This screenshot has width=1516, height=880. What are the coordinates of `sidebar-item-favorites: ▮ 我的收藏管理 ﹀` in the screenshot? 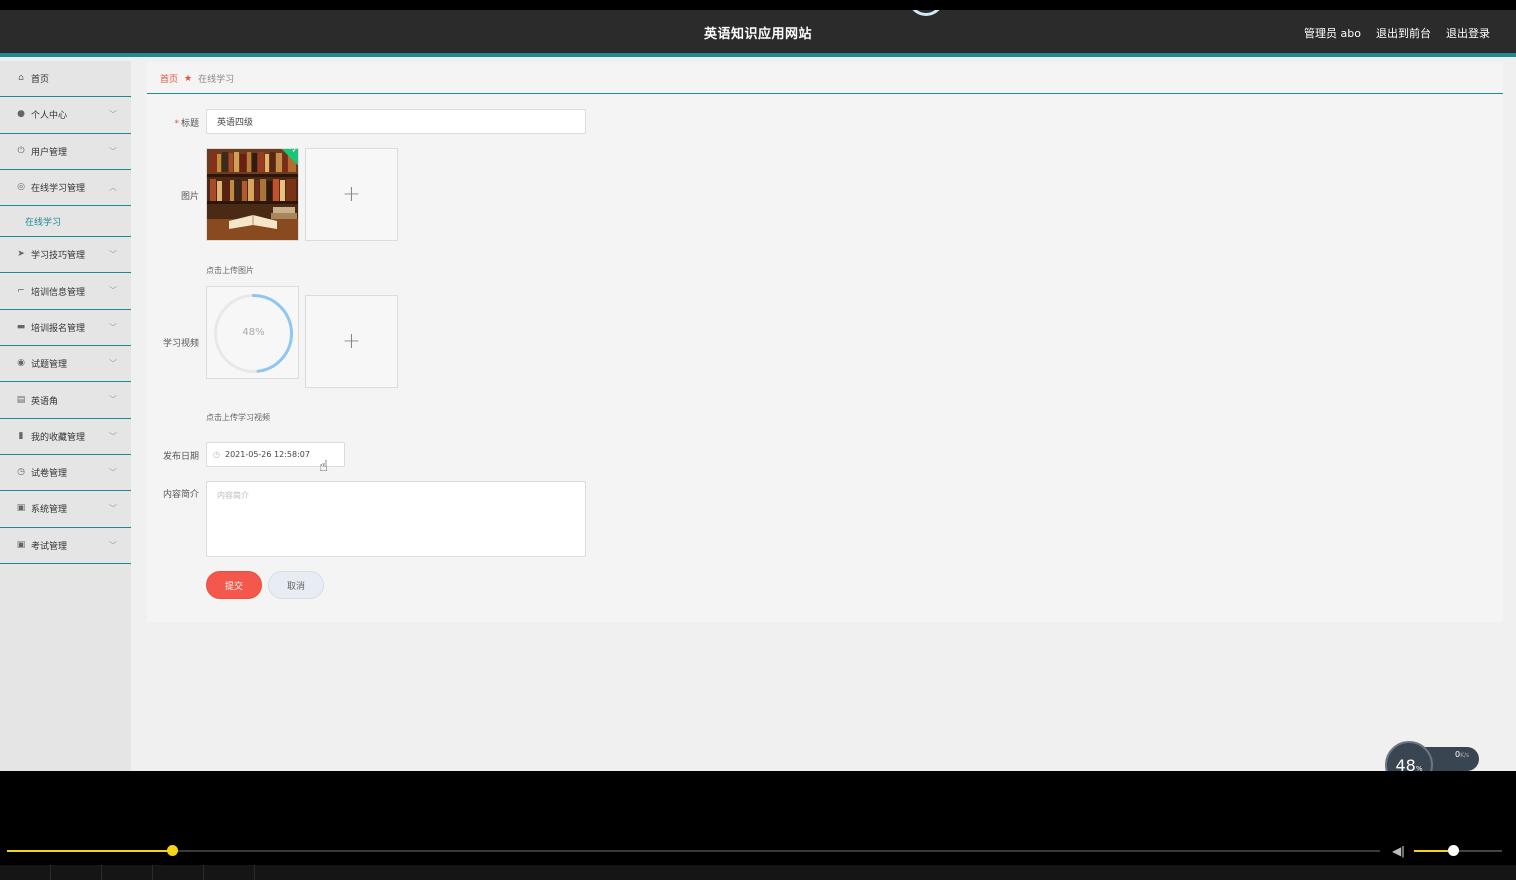 It's located at (65, 437).